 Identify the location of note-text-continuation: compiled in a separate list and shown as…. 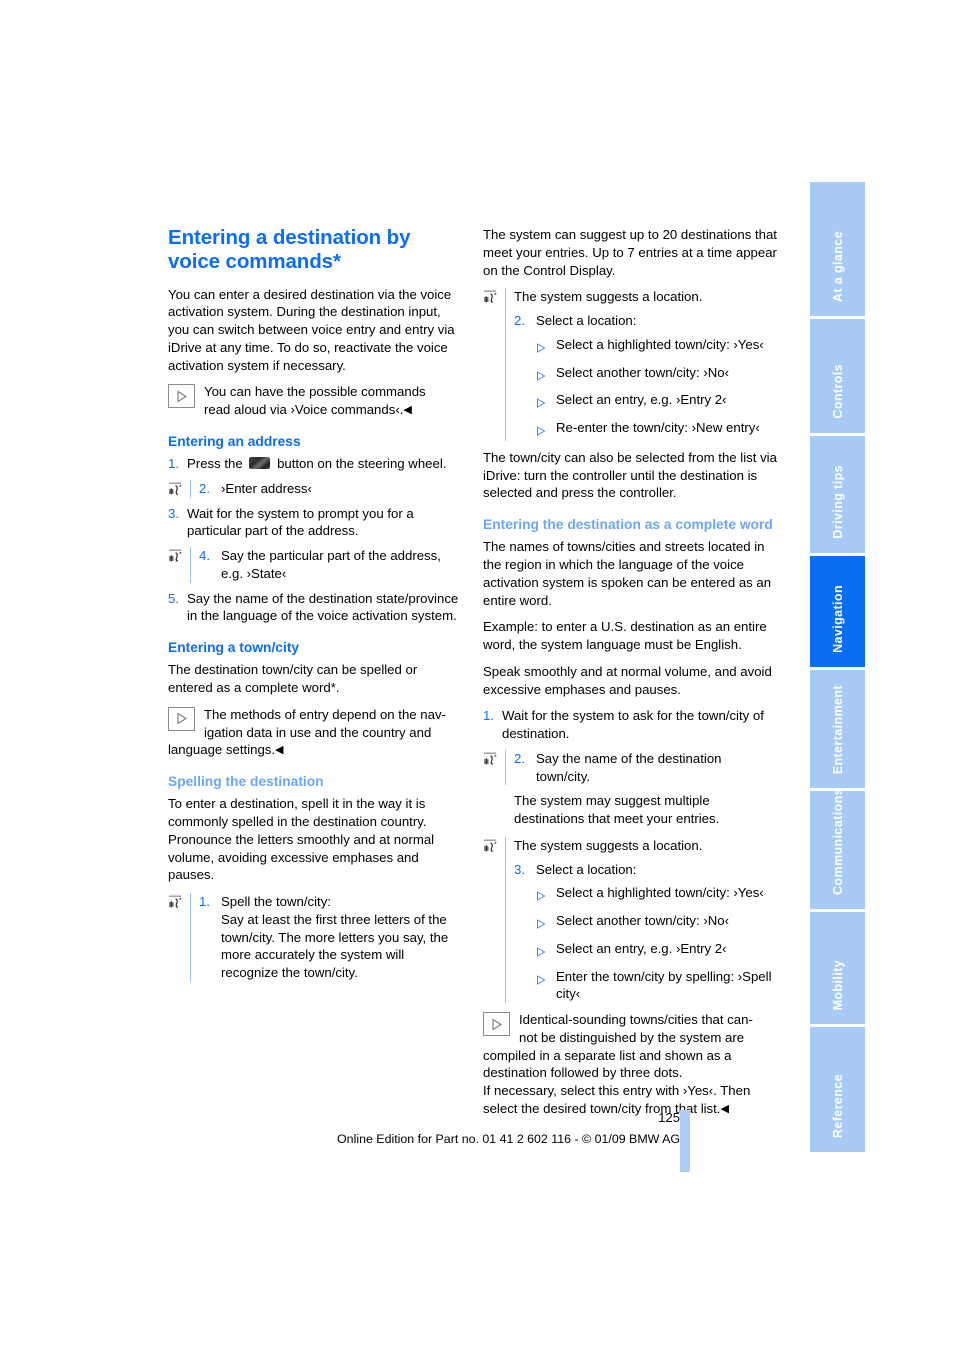
(607, 1064).